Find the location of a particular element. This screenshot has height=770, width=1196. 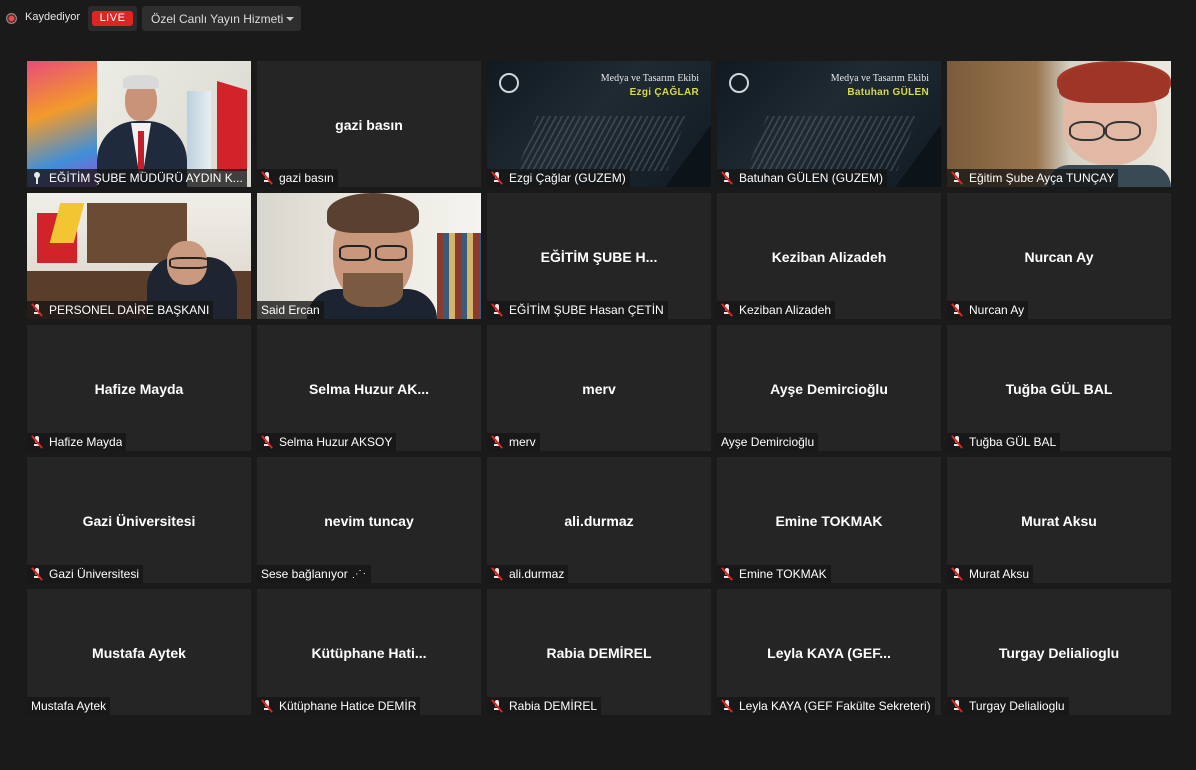

participant-name-label: Ezgi Çağlar (GUZEM) is located at coordinates (558, 178).